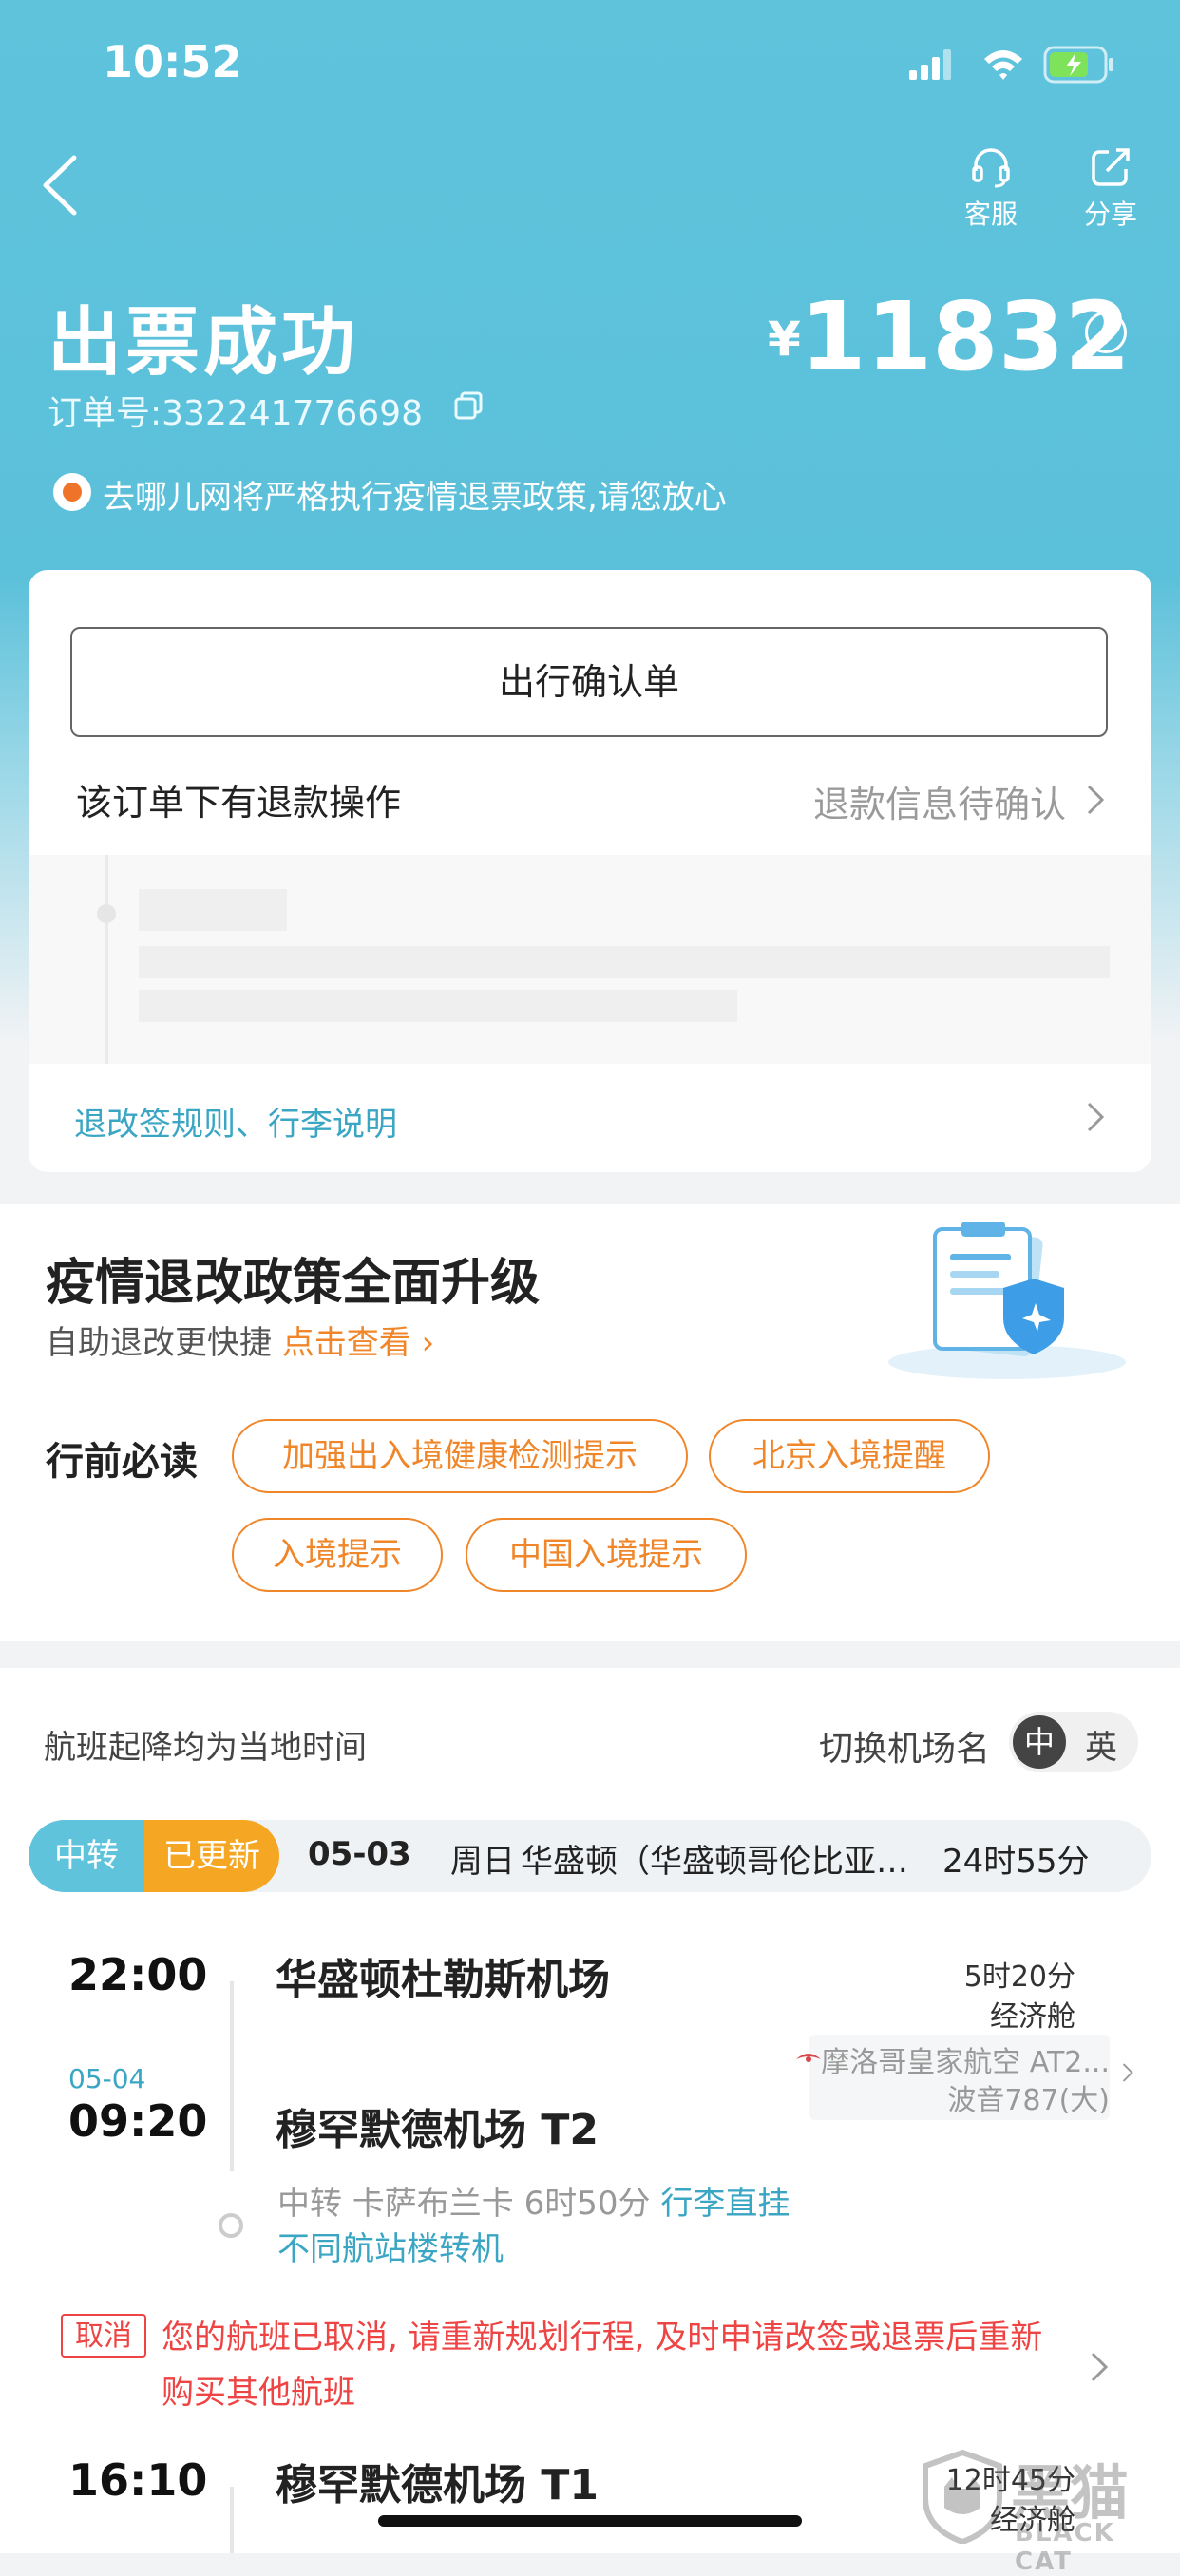 Image resolution: width=1180 pixels, height=2576 pixels. Describe the element at coordinates (293, 1283) in the screenshot. I see `policy-title: 疫情退改政策全面升级` at that location.